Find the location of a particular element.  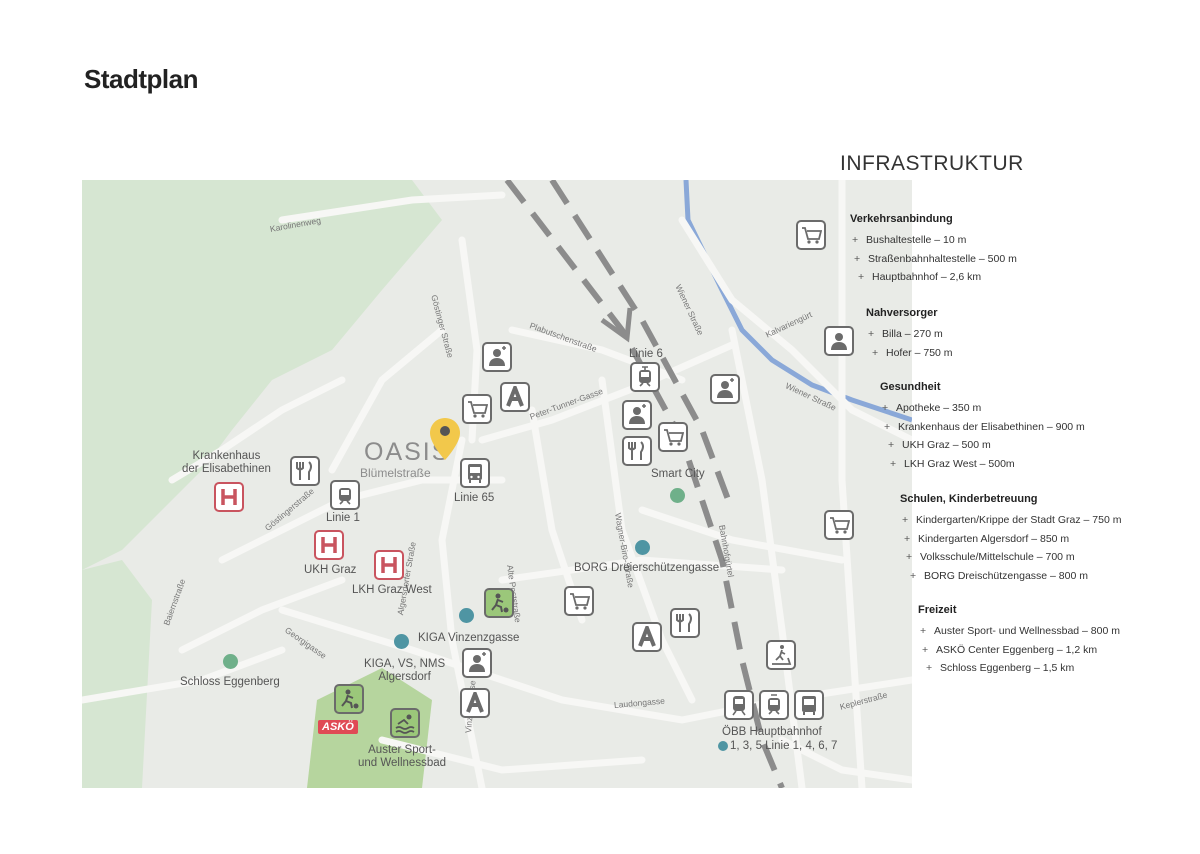

label-kiga-vs: KIGA, VS, NMS Algersdorf is located at coordinates (405, 670).